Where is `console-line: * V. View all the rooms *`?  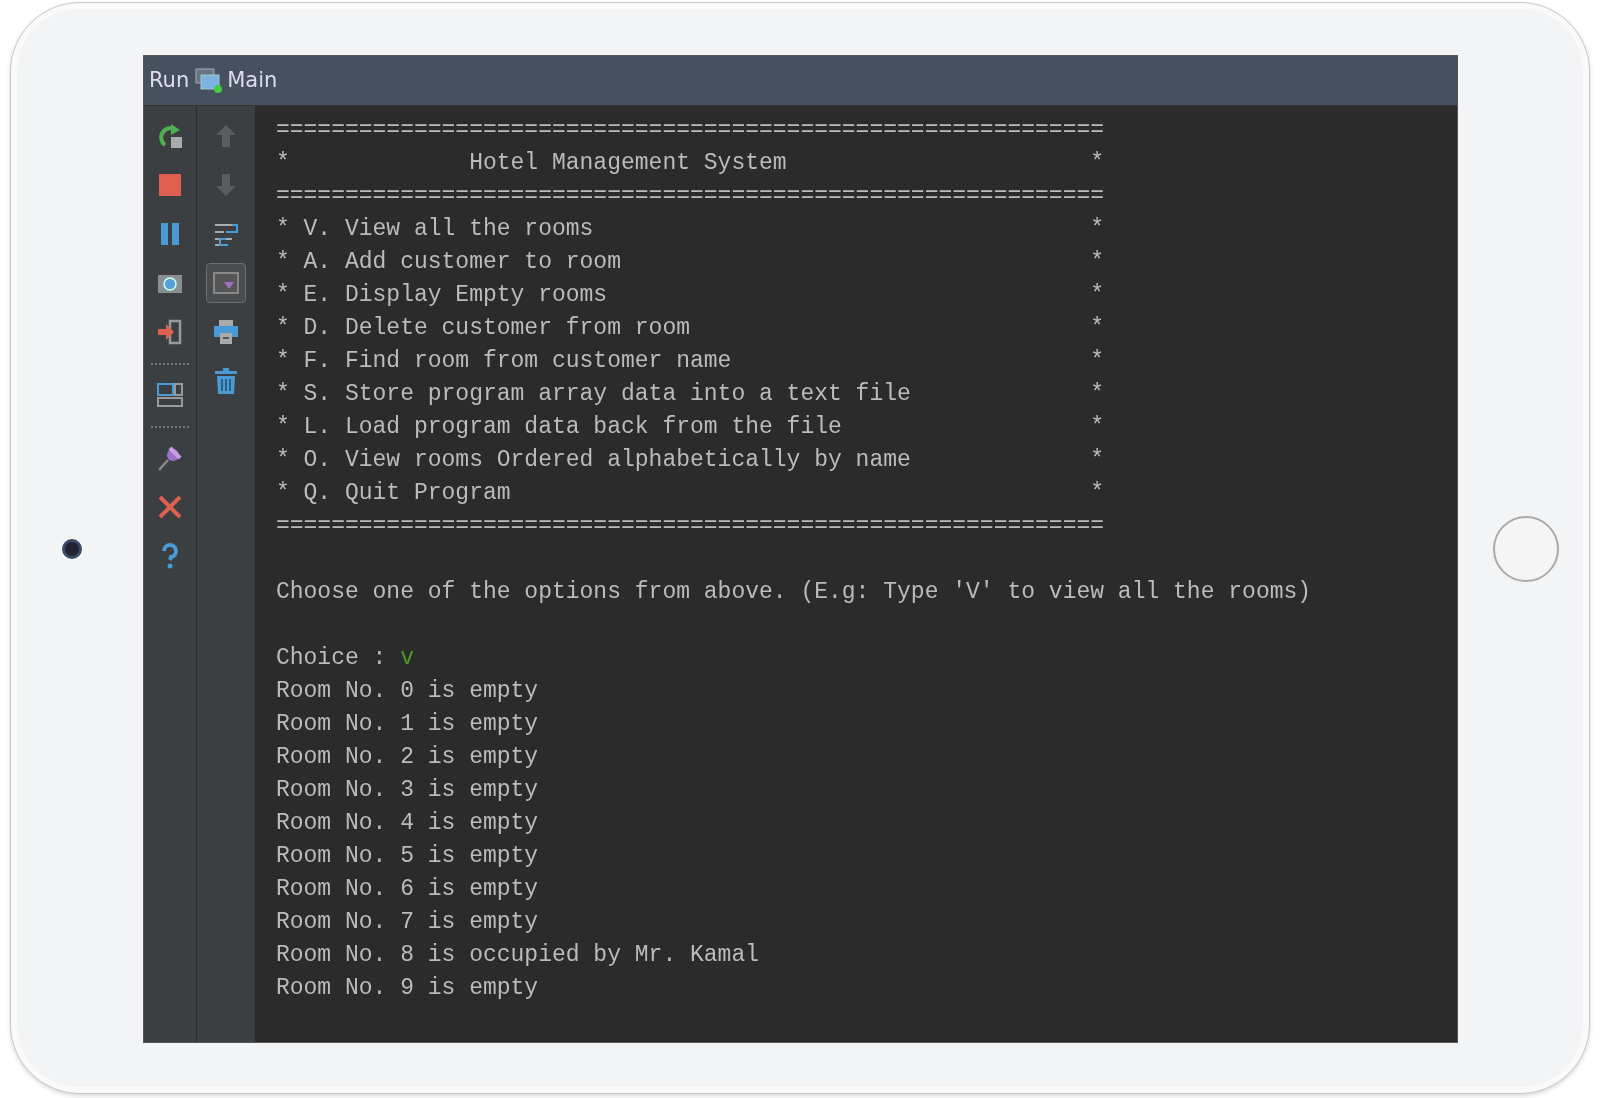
console-line: * V. View all the rooms * is located at coordinates (690, 229).